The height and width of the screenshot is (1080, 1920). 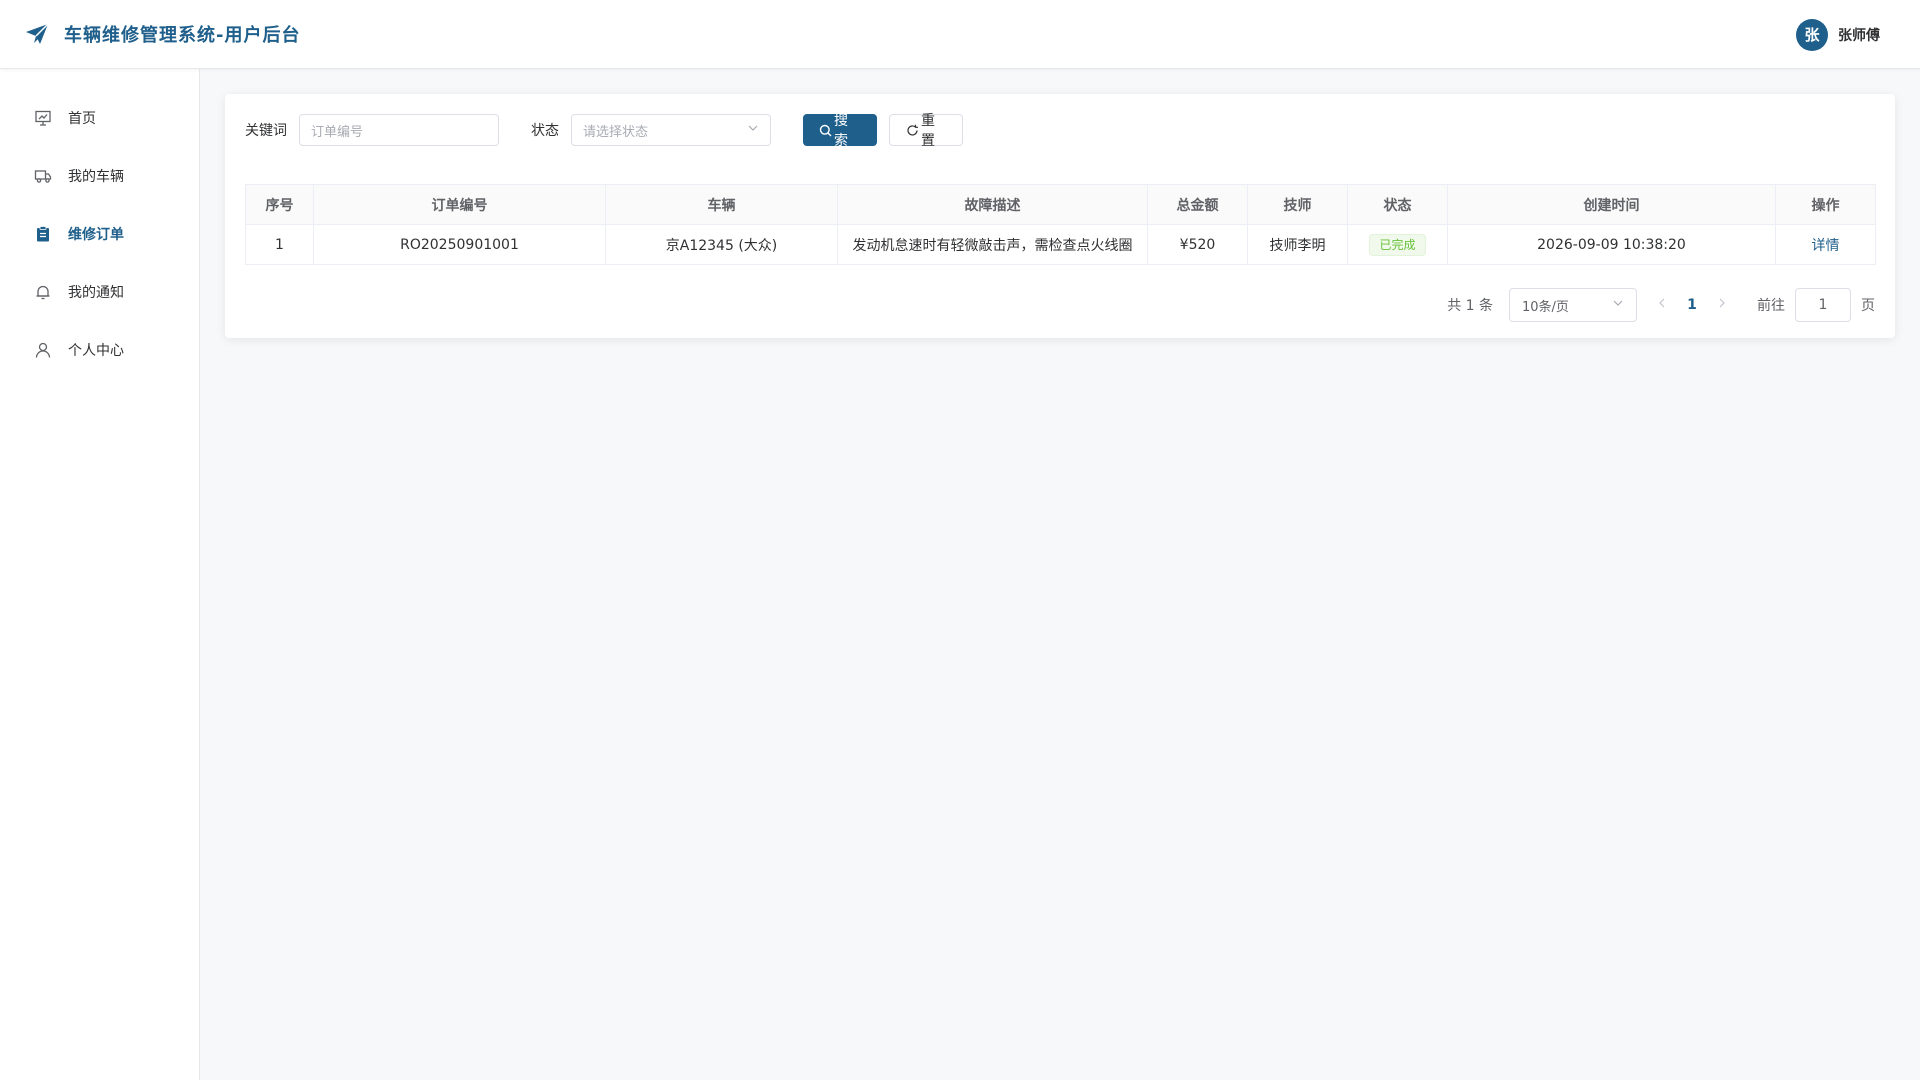 What do you see at coordinates (43, 350) in the screenshot?
I see `user-icon` at bounding box center [43, 350].